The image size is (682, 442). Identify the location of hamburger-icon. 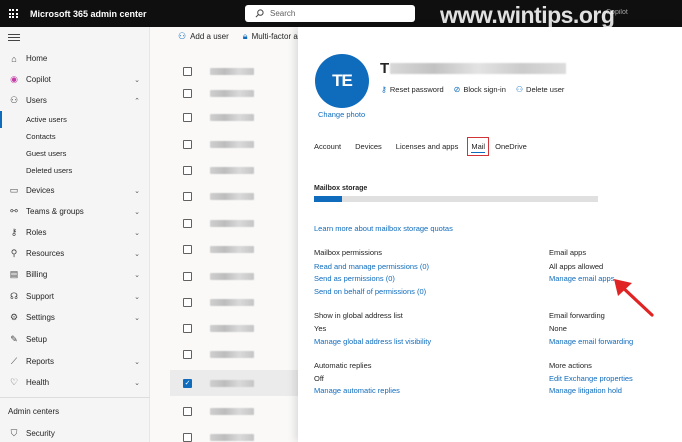
(14, 38).